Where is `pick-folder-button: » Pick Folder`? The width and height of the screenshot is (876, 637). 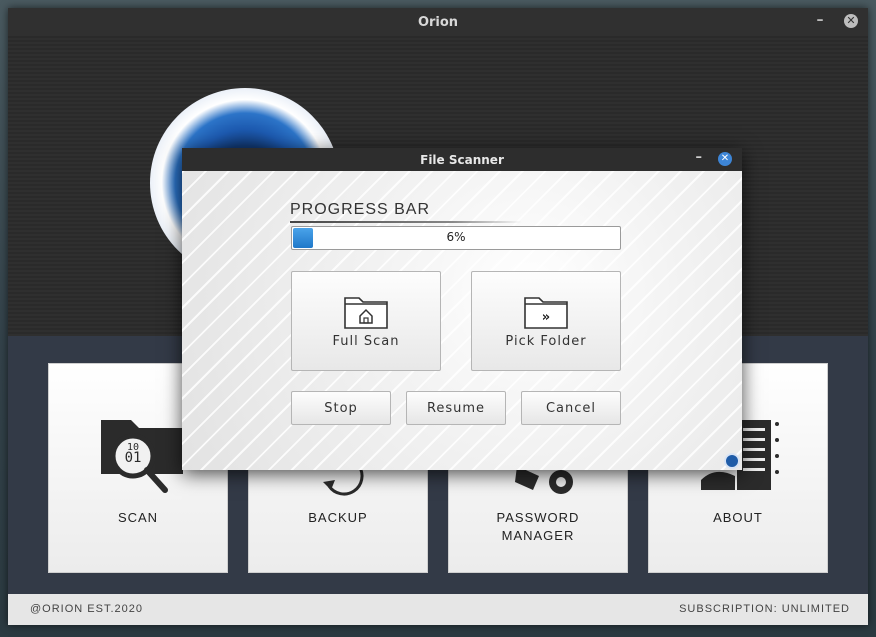 pick-folder-button: » Pick Folder is located at coordinates (546, 321).